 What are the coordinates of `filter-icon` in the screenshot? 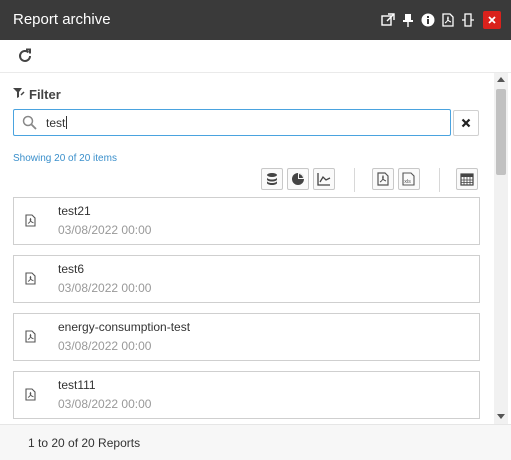 It's located at (19, 94).